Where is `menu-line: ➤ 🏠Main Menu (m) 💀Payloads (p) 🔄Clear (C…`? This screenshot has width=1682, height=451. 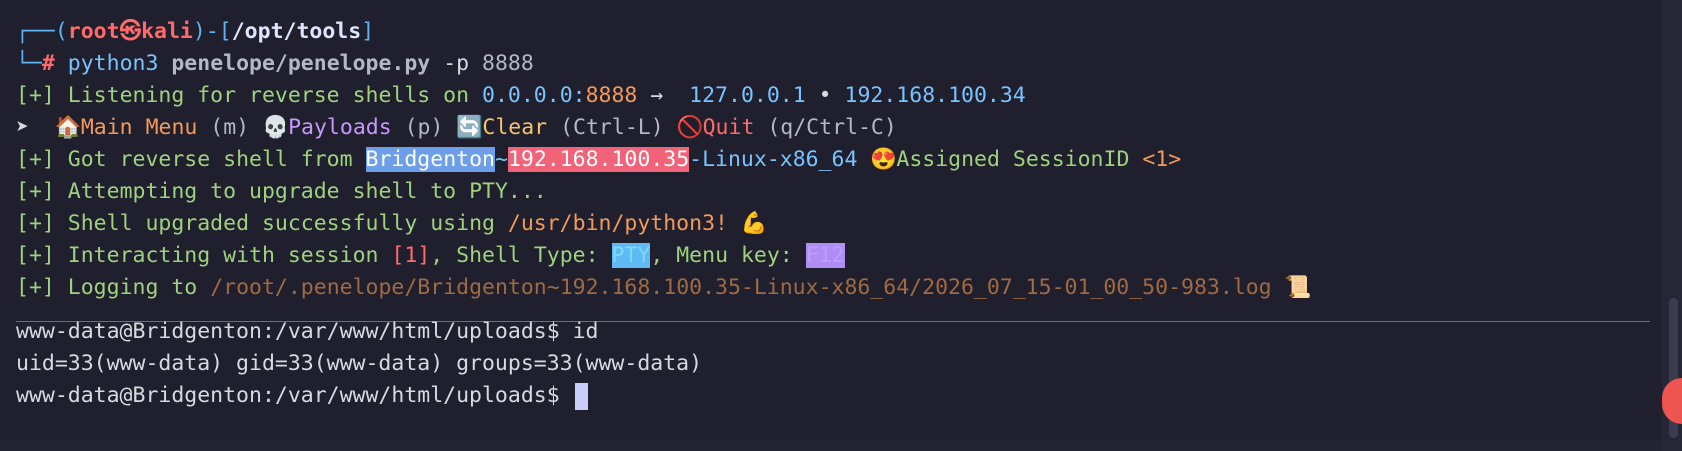
menu-line: ➤ 🏠Main Menu (m) 💀Payloads (p) 🔄Clear (C… is located at coordinates (849, 128).